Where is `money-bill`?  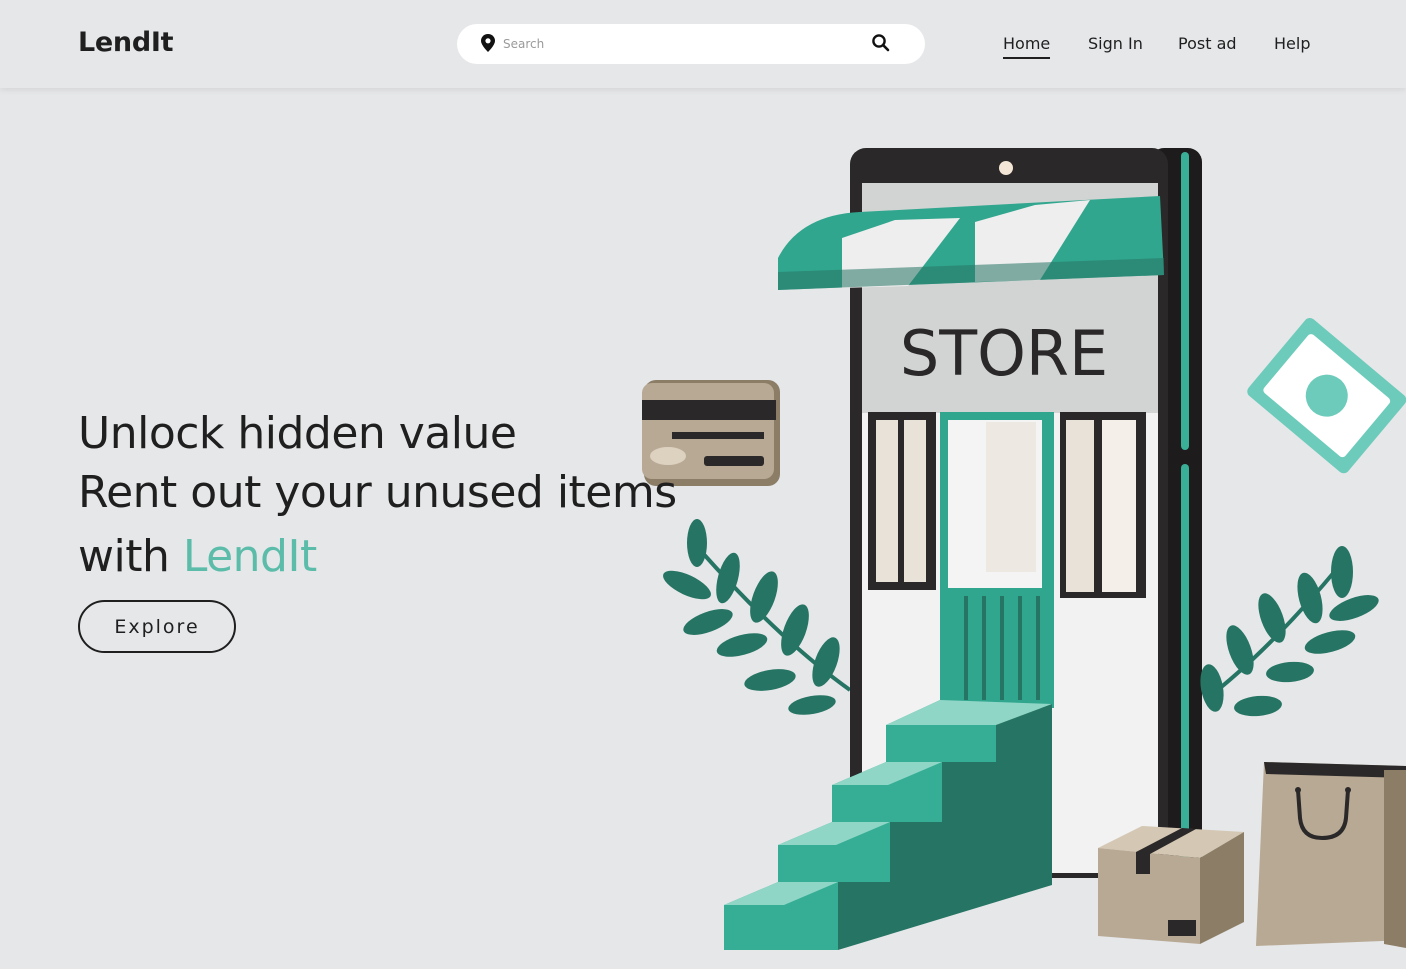 money-bill is located at coordinates (1326, 396).